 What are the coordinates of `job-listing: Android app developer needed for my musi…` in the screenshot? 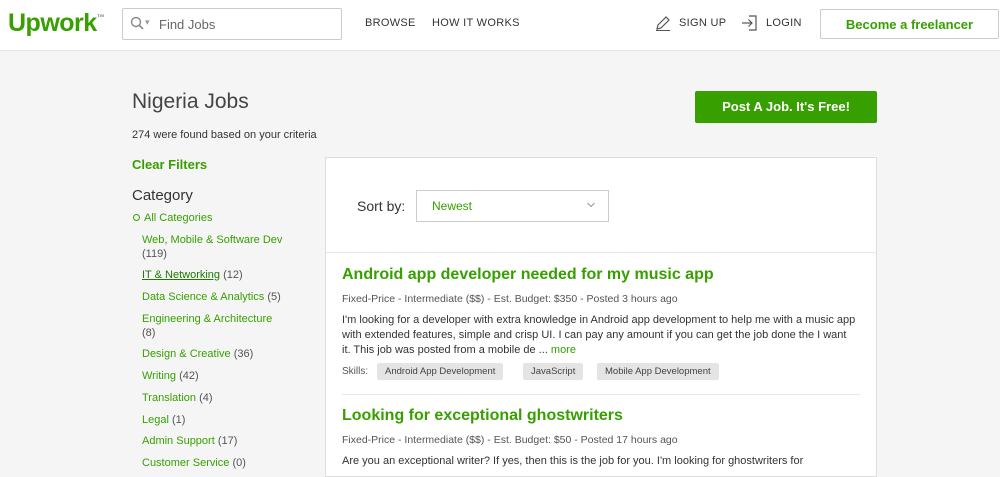 It's located at (602, 326).